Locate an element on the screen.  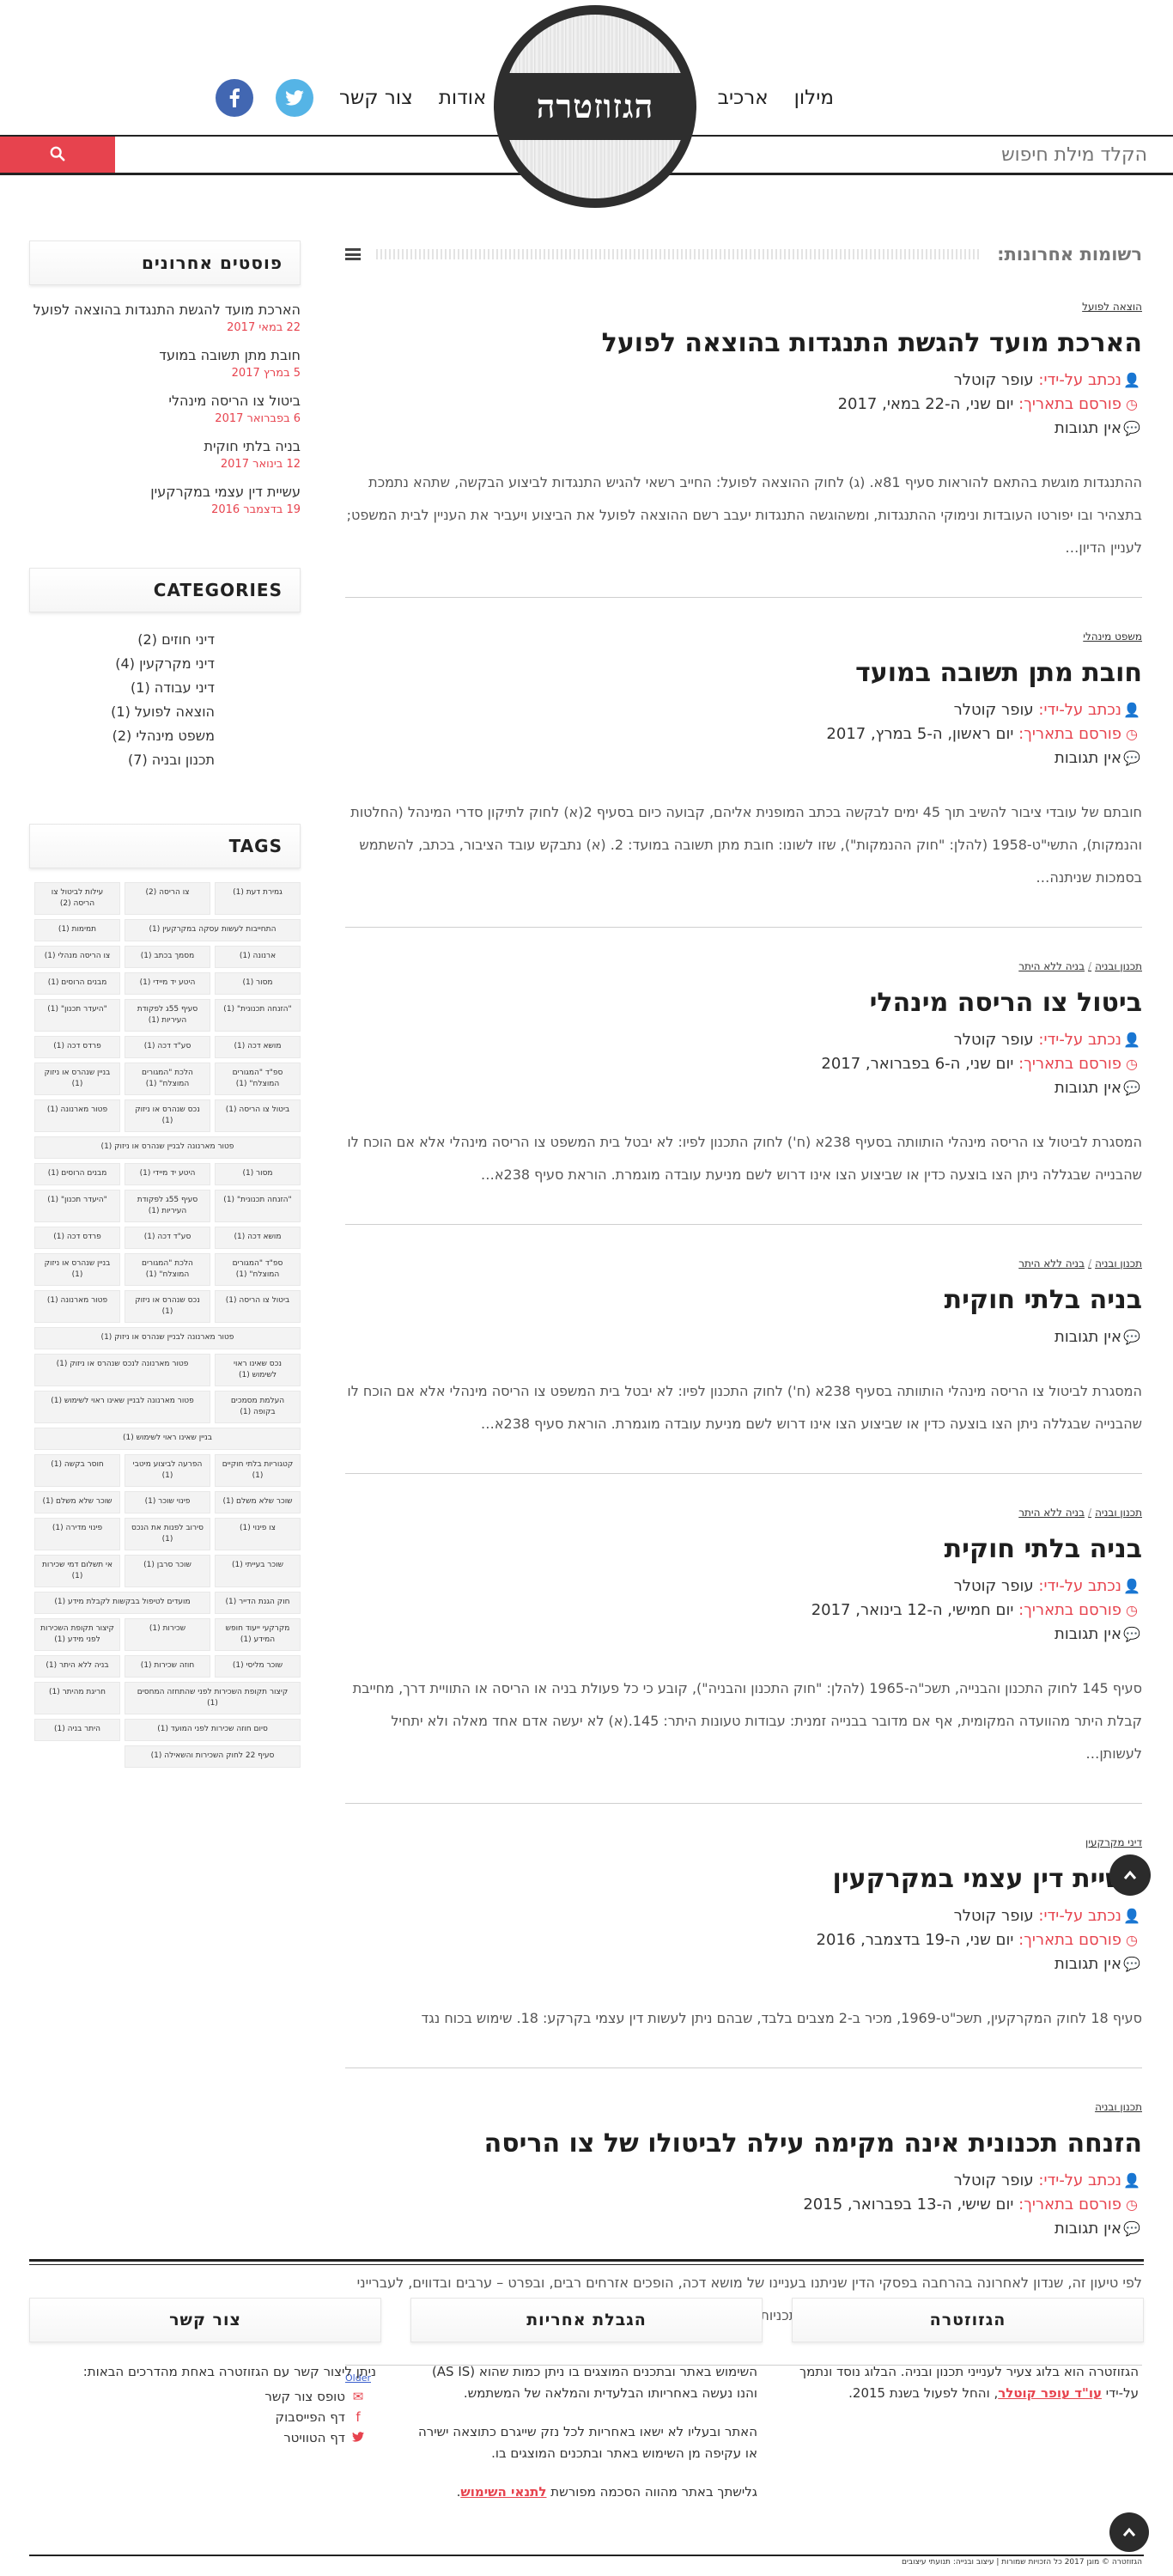
terms-of-use-link: לתנאי השימוש is located at coordinates (503, 2492).